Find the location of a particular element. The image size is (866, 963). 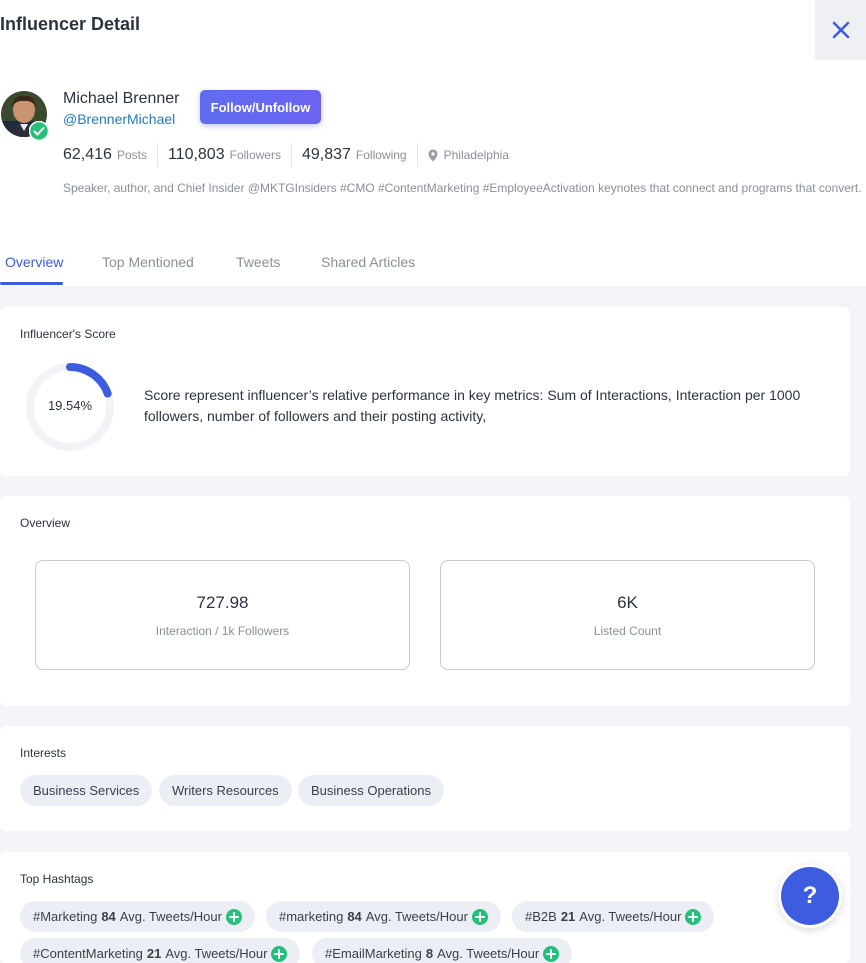

metric-listed-count: 6K Listed Count is located at coordinates (627, 615).